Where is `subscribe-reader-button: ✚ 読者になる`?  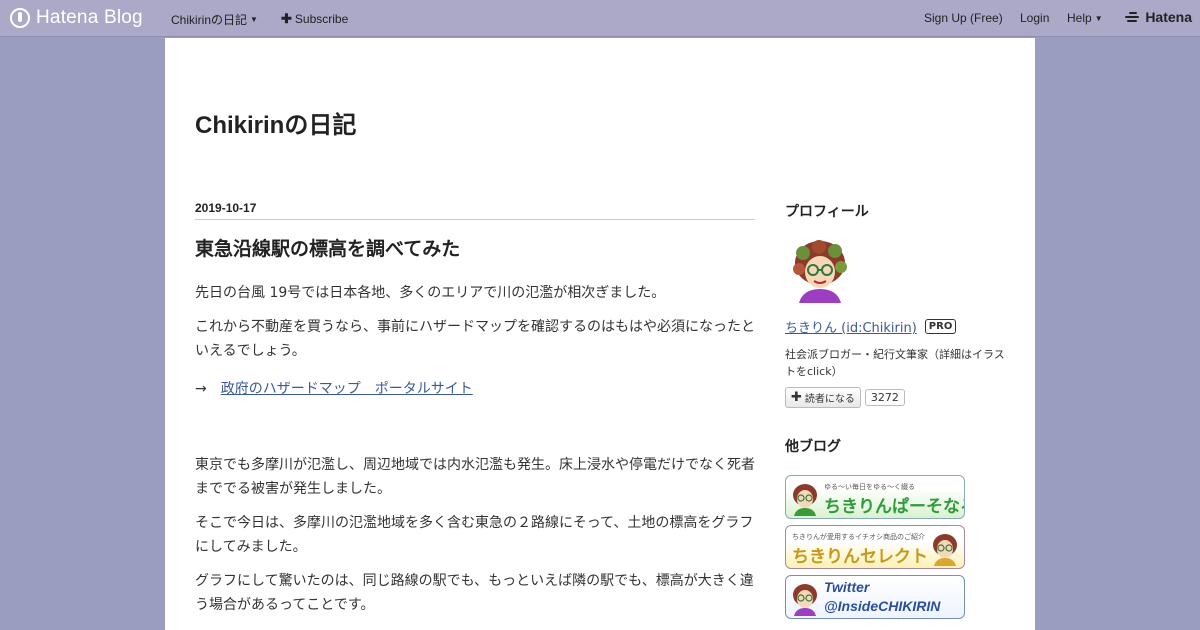
subscribe-reader-button: ✚ 読者になる is located at coordinates (823, 397).